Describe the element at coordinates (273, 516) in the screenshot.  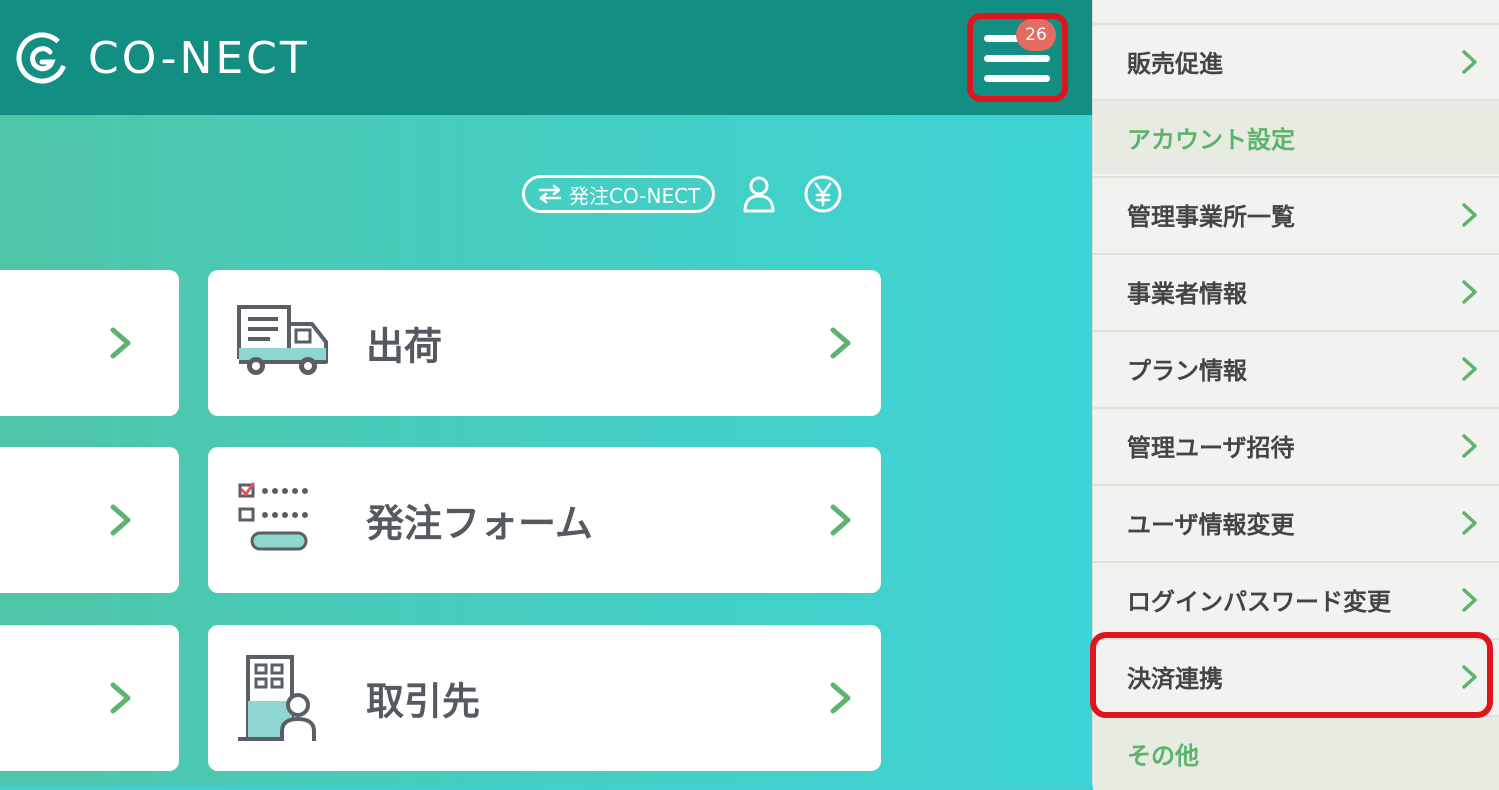
I see `order-form-checklist-icon` at that location.